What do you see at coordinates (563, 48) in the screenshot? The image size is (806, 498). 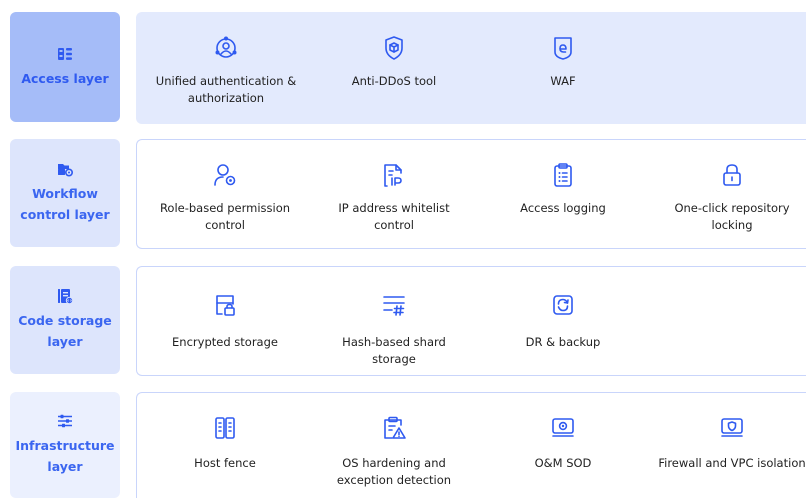 I see `waf-badge-icon` at bounding box center [563, 48].